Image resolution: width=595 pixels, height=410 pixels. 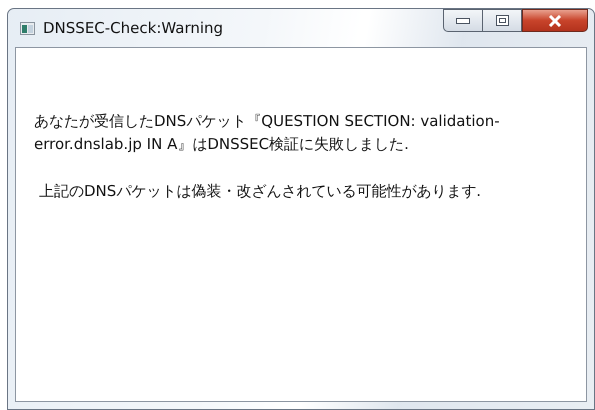 I want to click on minimize-icon, so click(x=463, y=21).